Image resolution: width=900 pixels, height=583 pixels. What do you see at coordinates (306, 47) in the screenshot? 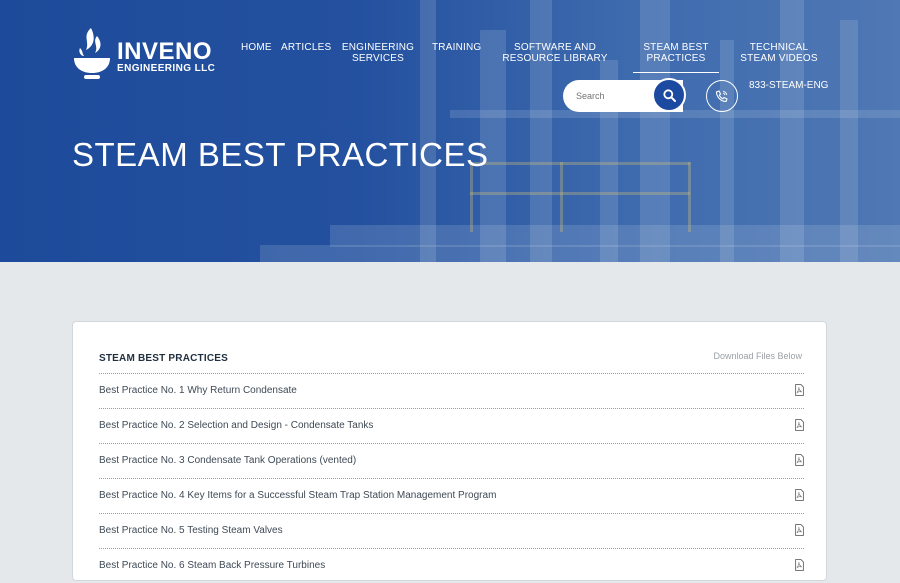
I see `nav-articles: ARTICLES` at bounding box center [306, 47].